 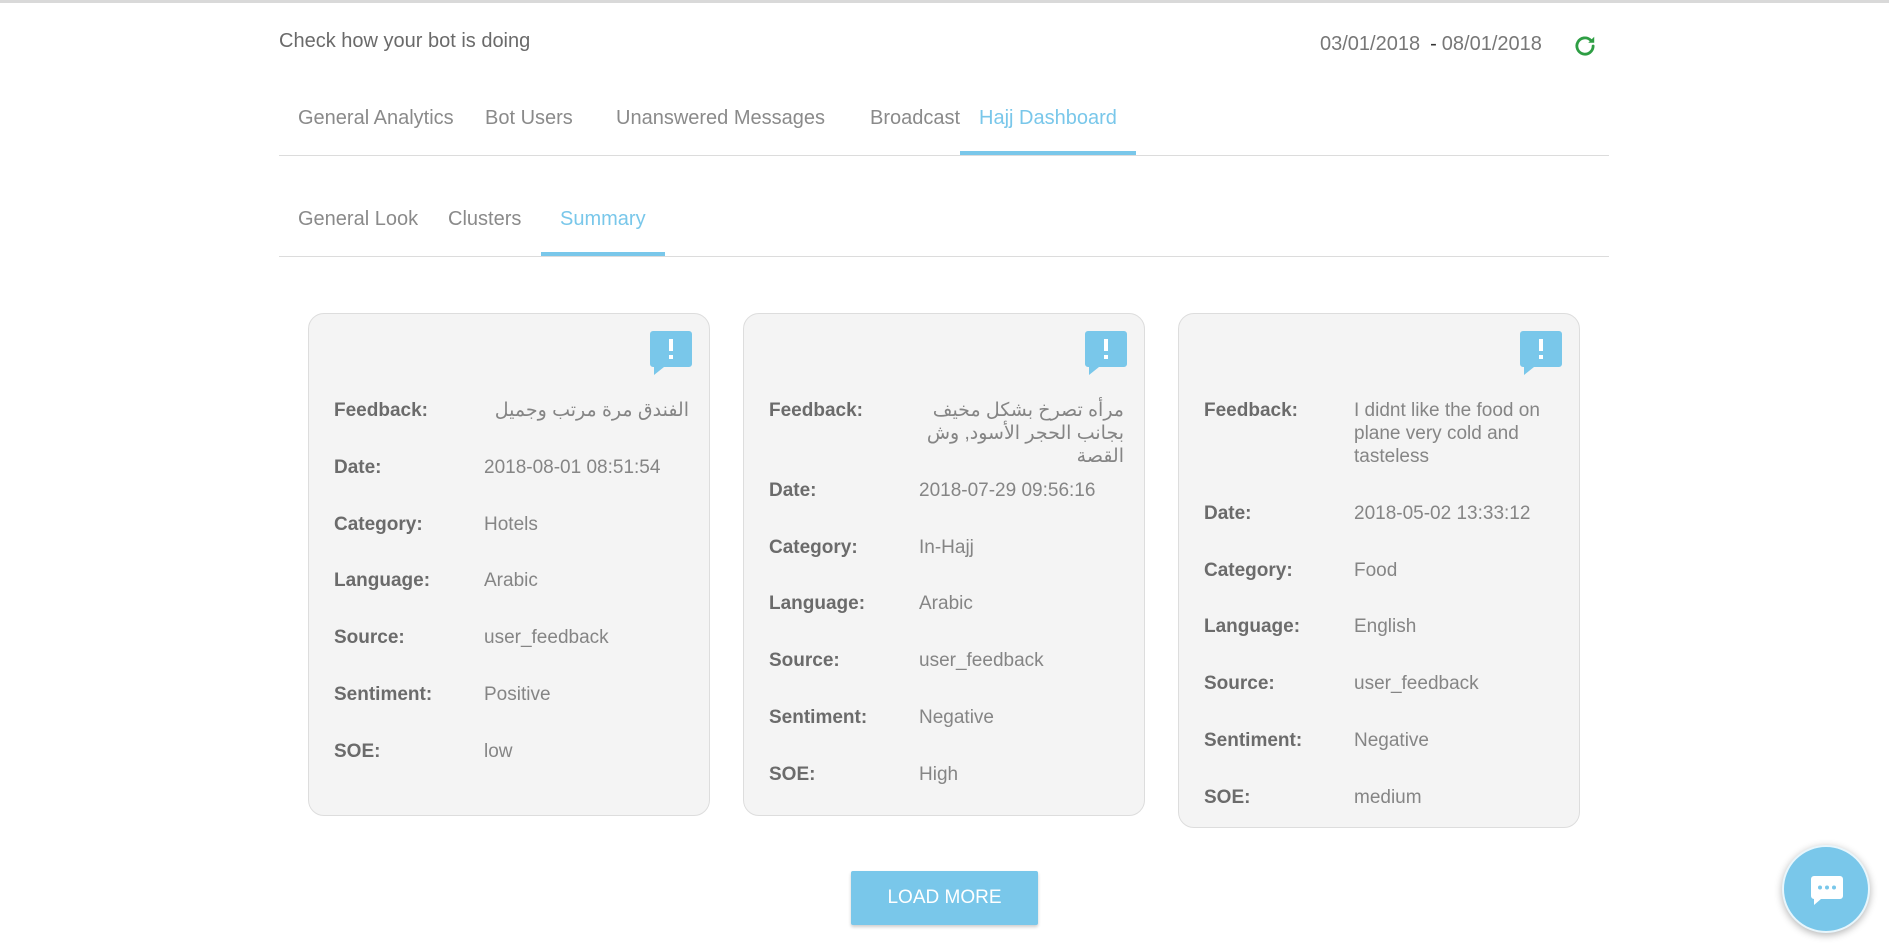 I want to click on sub-tab-bar: General Look Clusters Summary, so click(x=944, y=229).